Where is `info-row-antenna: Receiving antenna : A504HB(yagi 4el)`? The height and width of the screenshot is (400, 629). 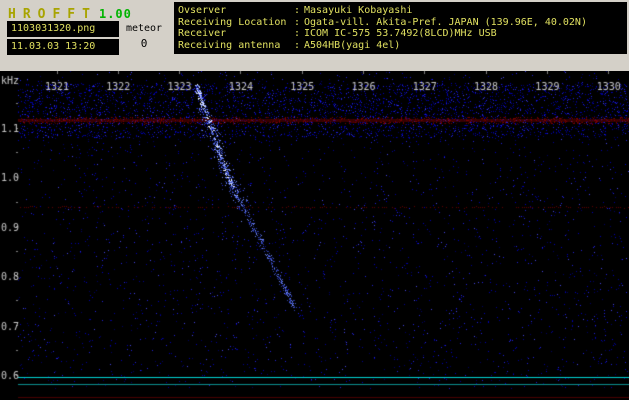 info-row-antenna: Receiving antenna : A504HB(yagi 4el) is located at coordinates (400, 46).